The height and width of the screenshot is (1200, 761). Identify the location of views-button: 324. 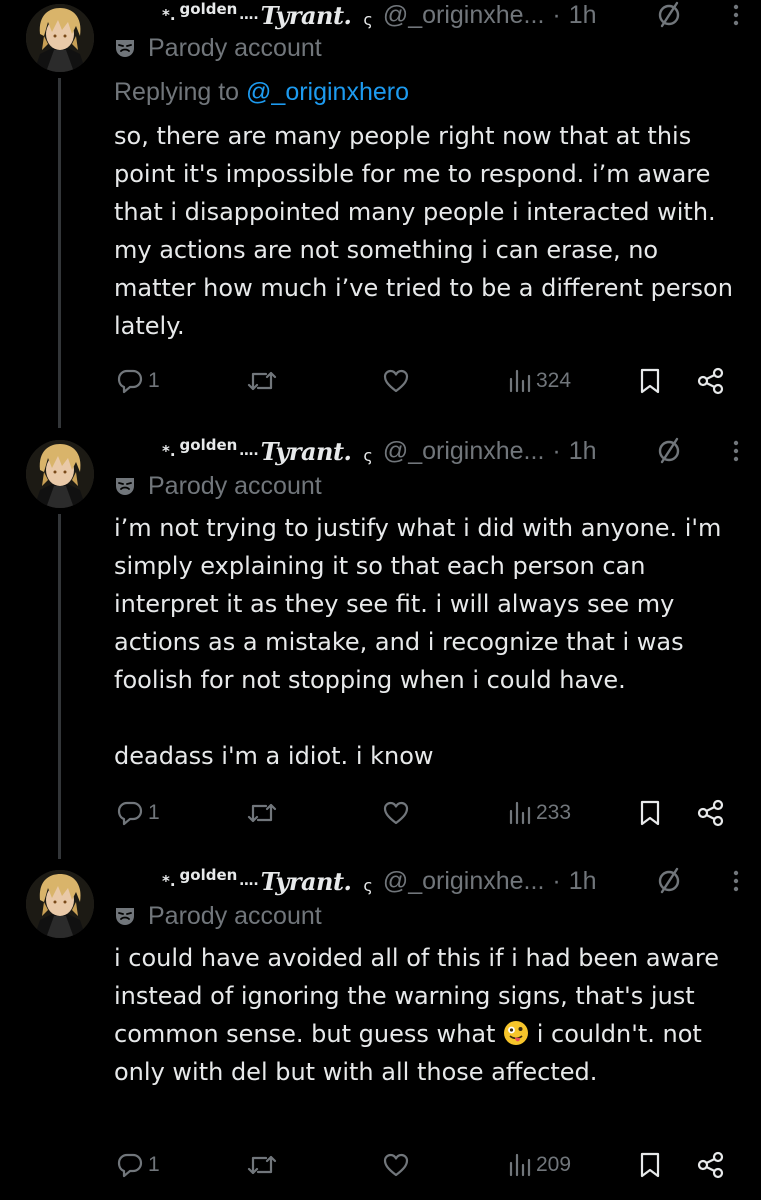
(539, 381).